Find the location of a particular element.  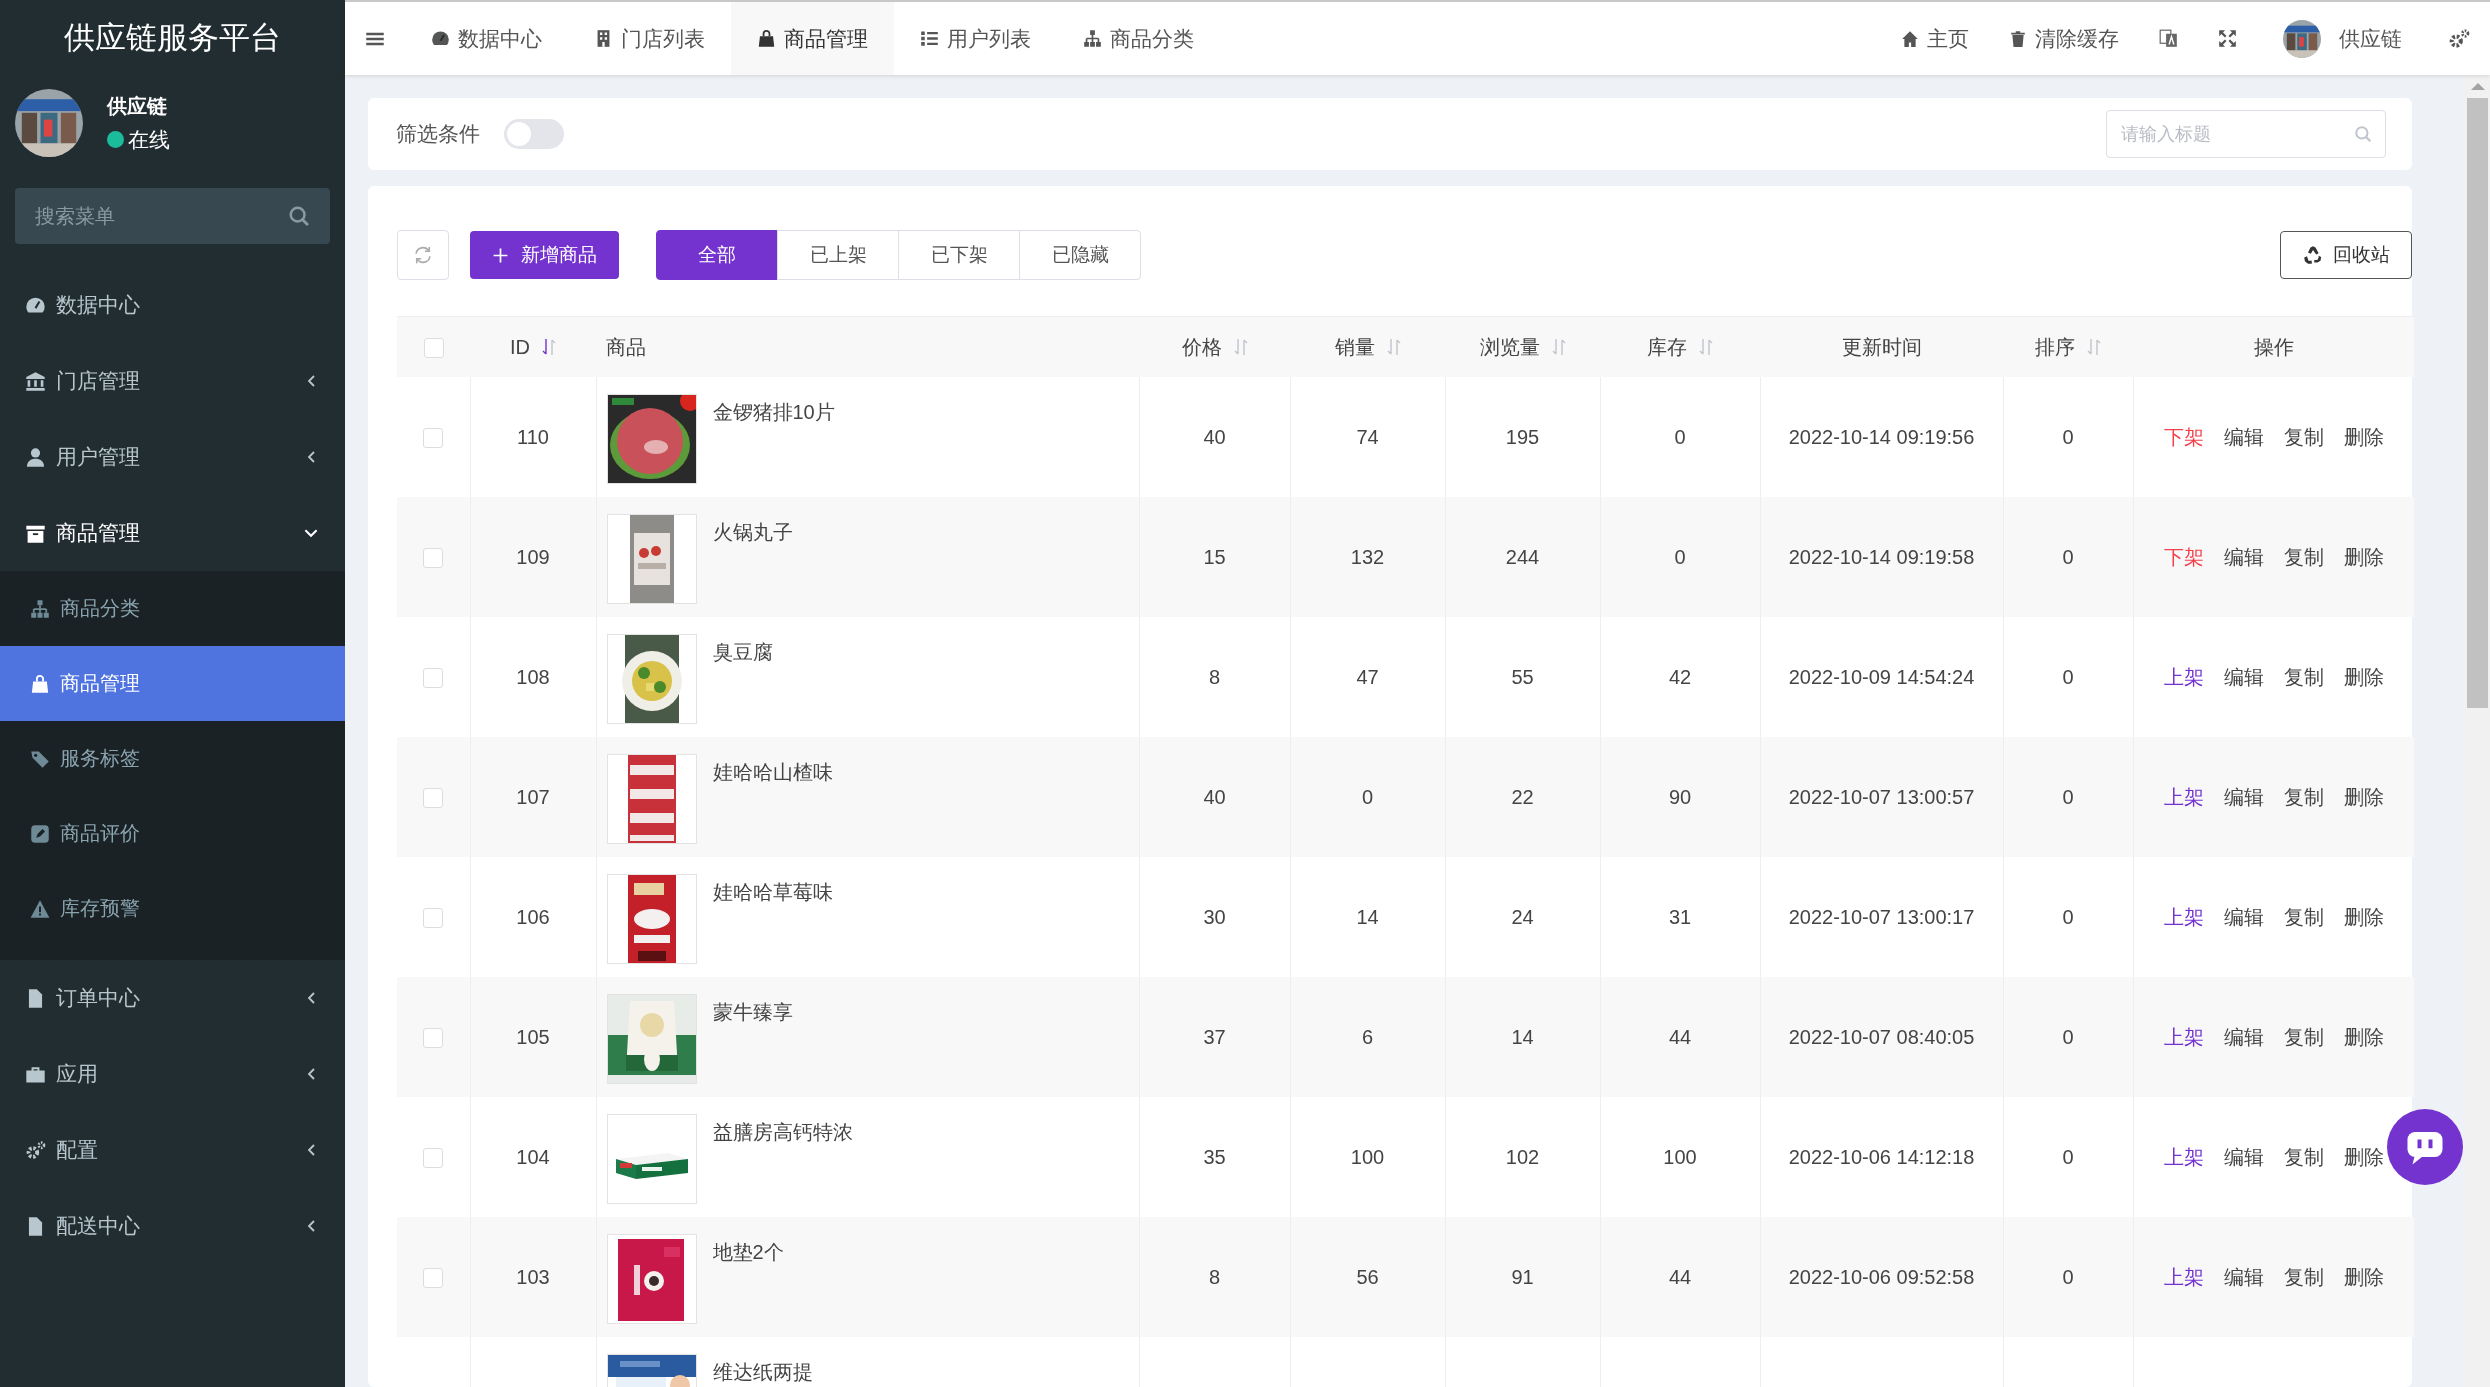

table-cell: 37 is located at coordinates (1214, 1036).